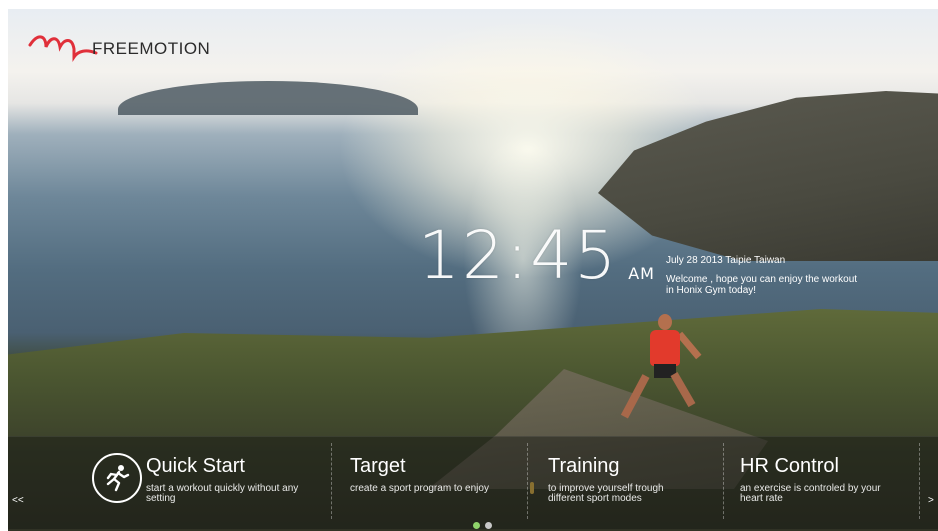  I want to click on page-dot-active, so click(476, 525).